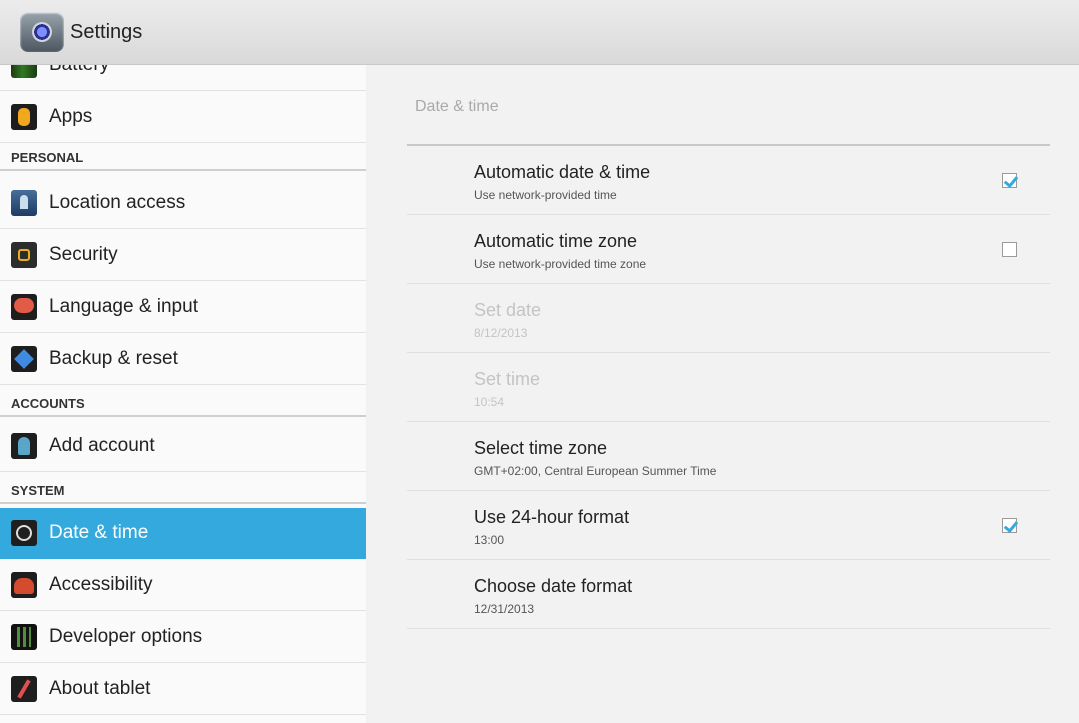 The height and width of the screenshot is (723, 1079). I want to click on sidebar-item-label: Backup & reset, so click(113, 358).